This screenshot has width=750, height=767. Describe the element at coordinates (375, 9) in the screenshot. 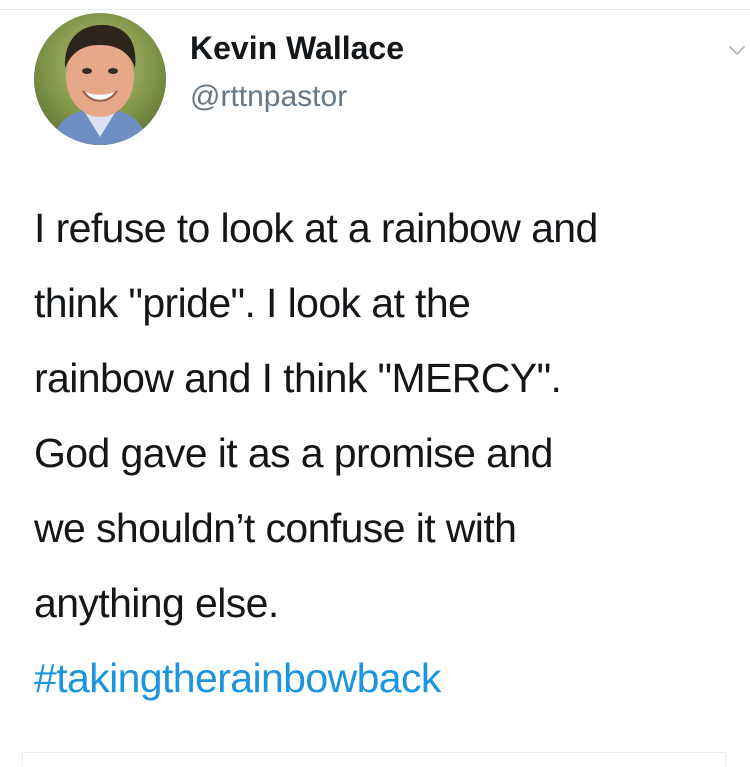

I see `top-divider` at that location.